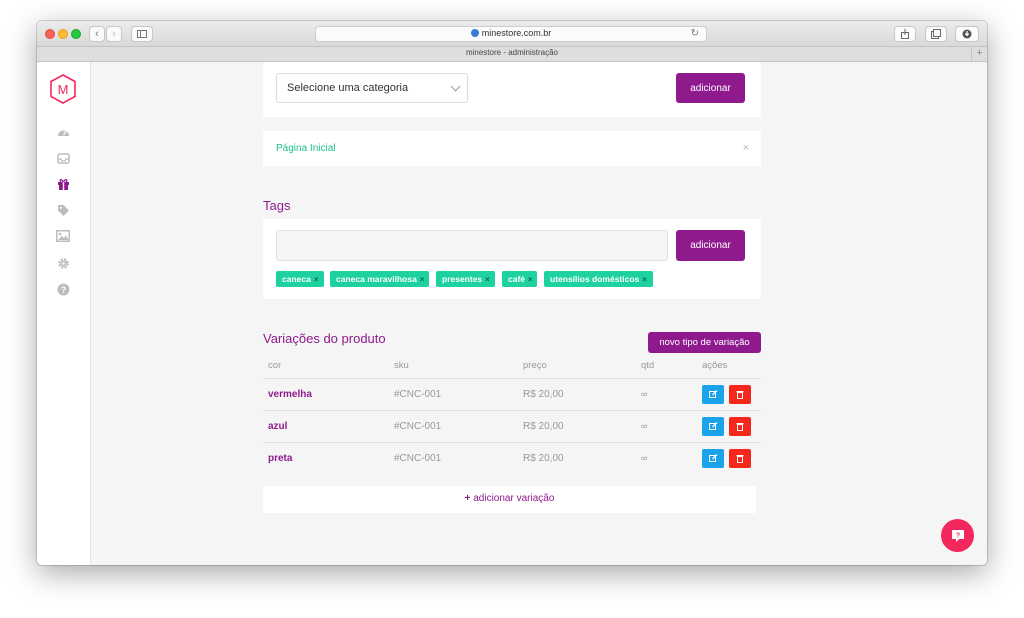  I want to click on tag-chip: presentes ×, so click(465, 279).